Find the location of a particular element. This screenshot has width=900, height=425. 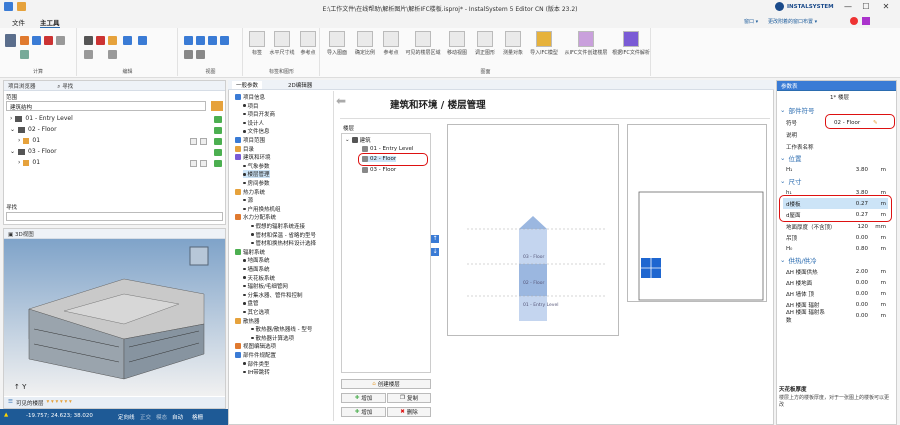

layers-icon: ☰ is located at coordinates (10, 402).